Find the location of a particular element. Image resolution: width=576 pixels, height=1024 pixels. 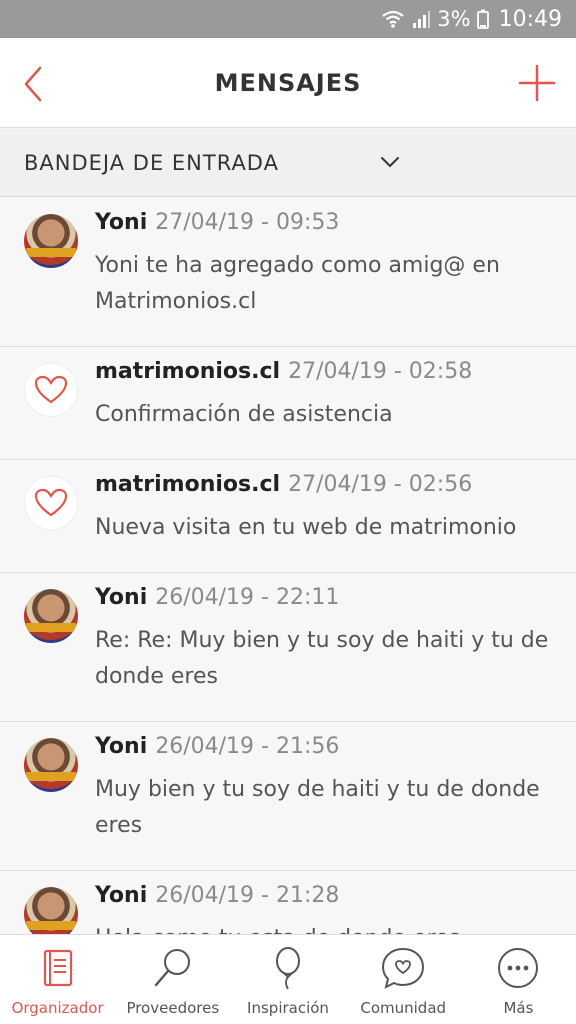

nav-item-comunidad: Comunidad is located at coordinates (403, 979).